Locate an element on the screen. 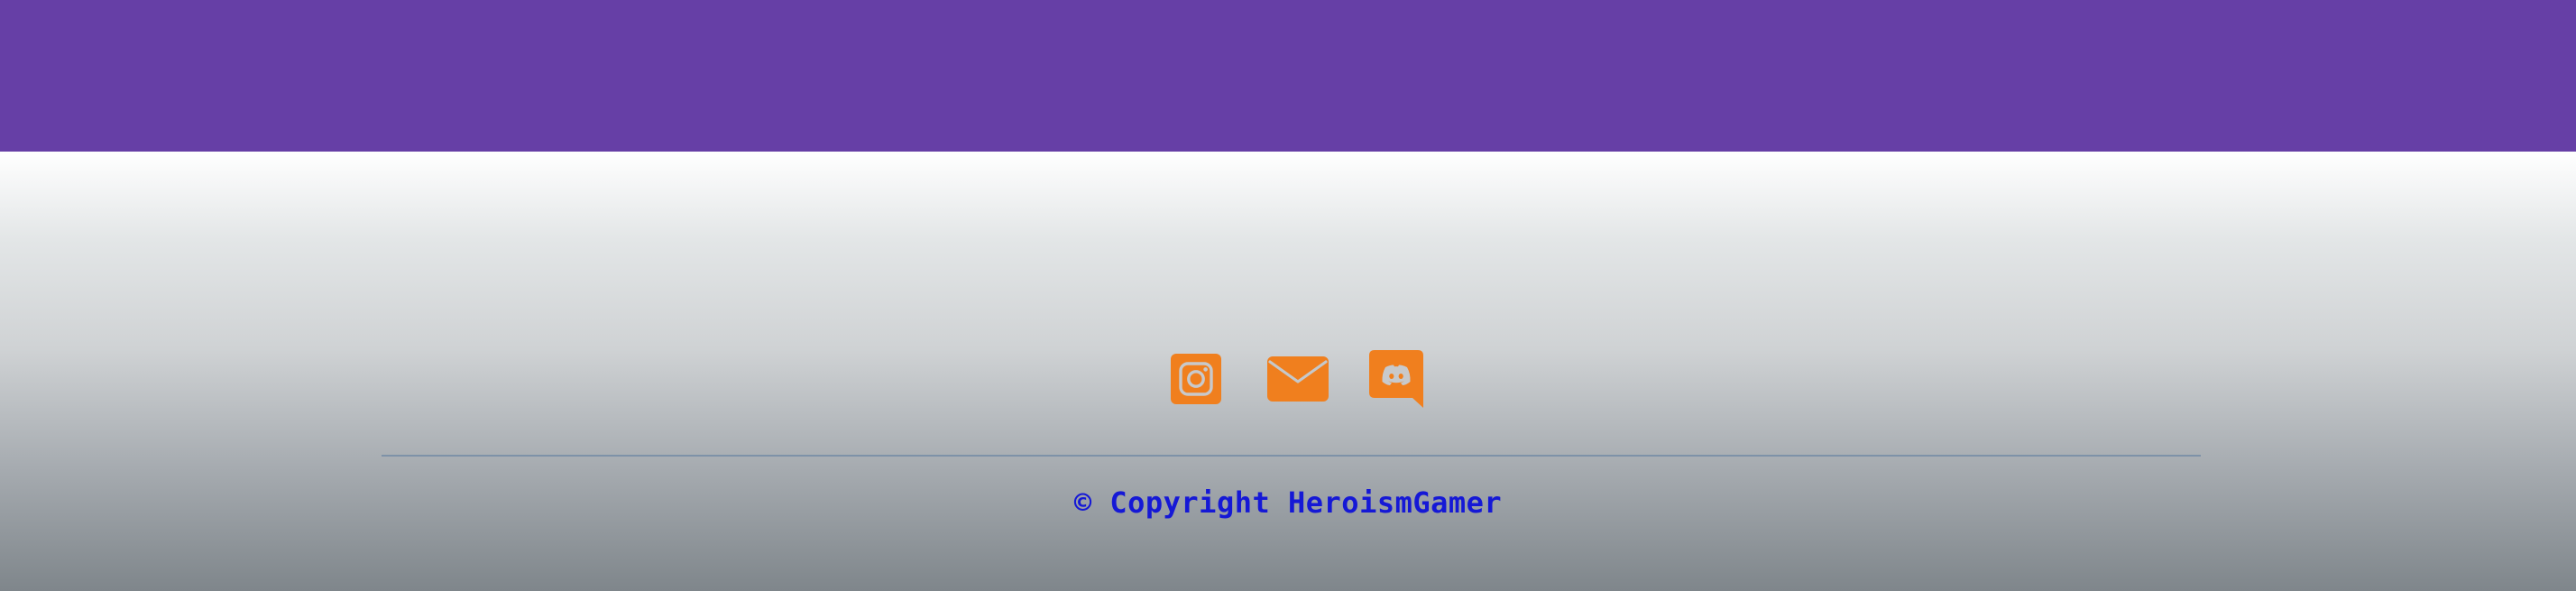 The height and width of the screenshot is (591, 2576). discord-link is located at coordinates (1396, 379).